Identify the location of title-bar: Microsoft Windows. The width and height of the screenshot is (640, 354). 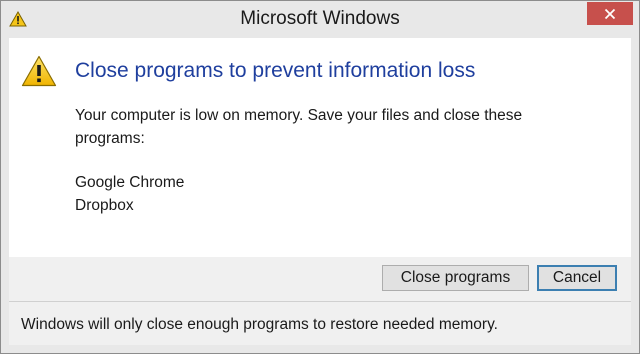
(320, 19).